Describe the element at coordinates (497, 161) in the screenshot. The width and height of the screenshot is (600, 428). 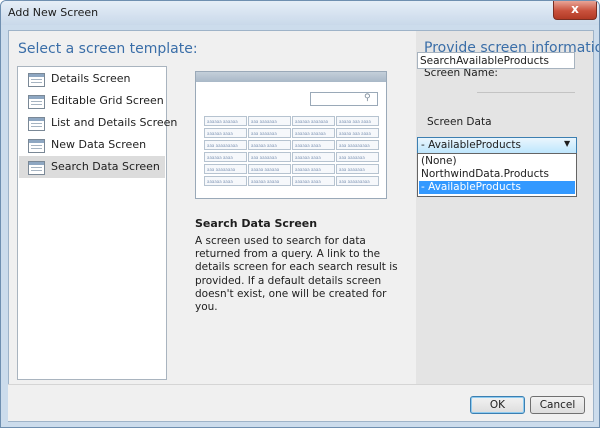
I see `dropdown-option-none: (None)` at that location.